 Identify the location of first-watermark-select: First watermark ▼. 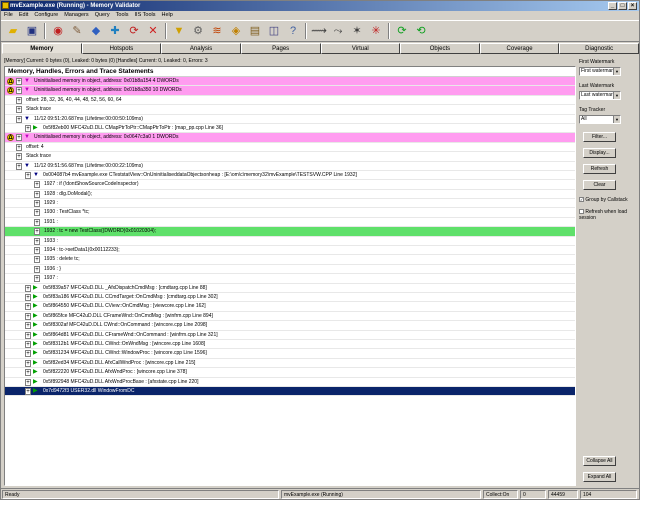
(600, 71).